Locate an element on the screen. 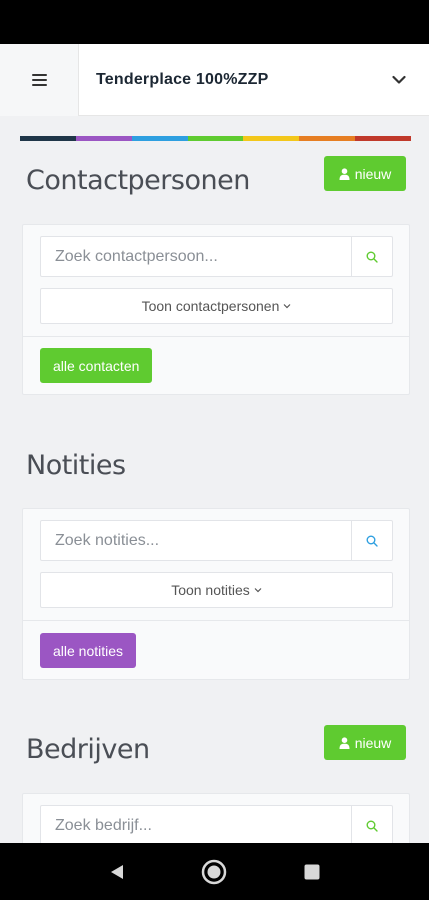  companies-search is located at coordinates (216, 825).